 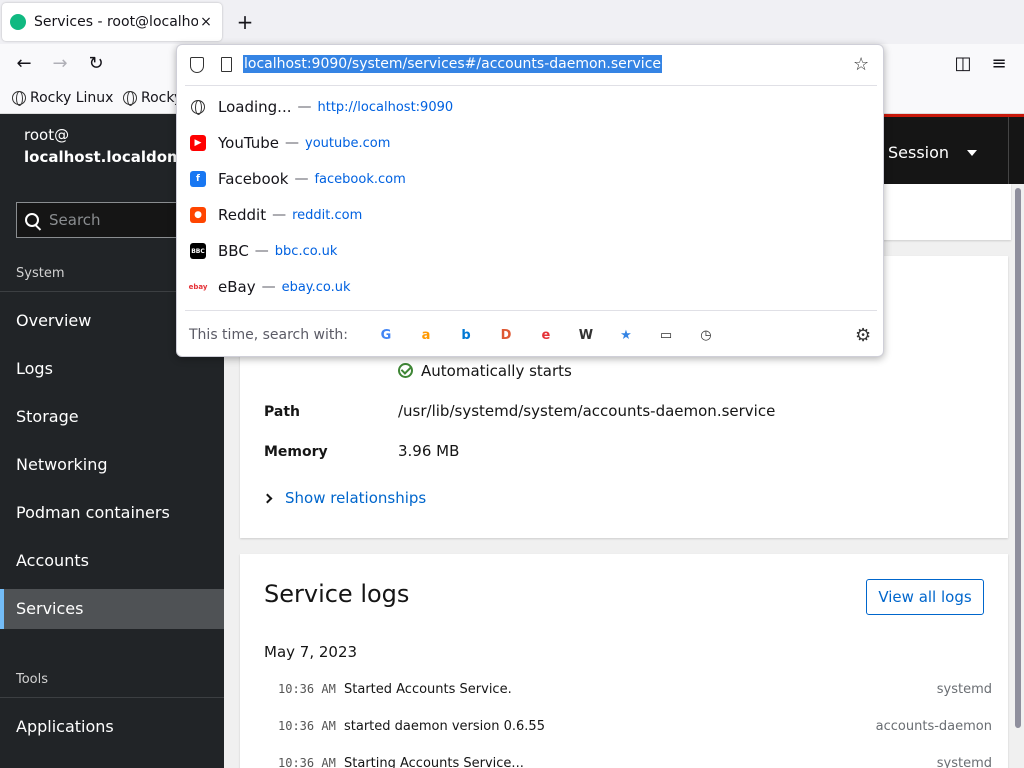 I want to click on url-suggestion: Loading... — http://localhost:9090, so click(x=530, y=107).